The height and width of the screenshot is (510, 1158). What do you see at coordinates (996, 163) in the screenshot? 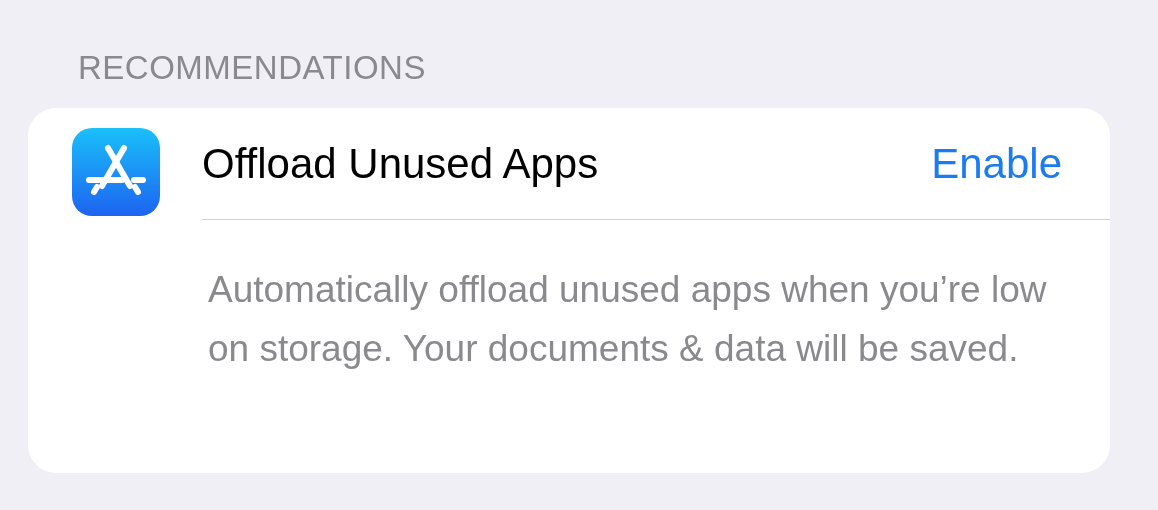
I see `enable-link: Enable` at bounding box center [996, 163].